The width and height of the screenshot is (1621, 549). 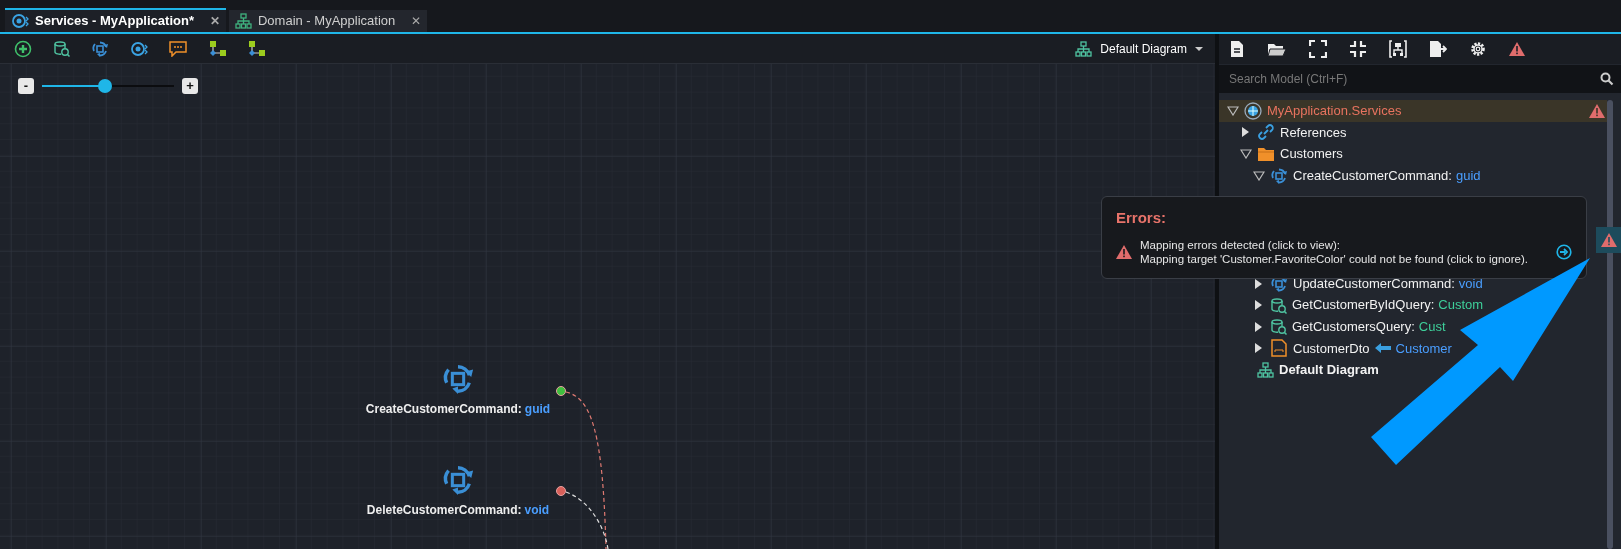 What do you see at coordinates (1237, 49) in the screenshot?
I see `document-icon` at bounding box center [1237, 49].